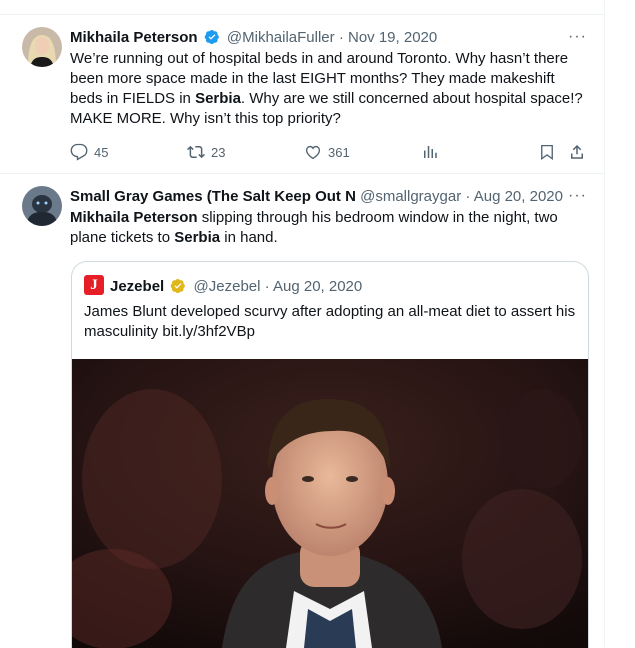  What do you see at coordinates (79, 152) in the screenshot?
I see `reply-icon` at bounding box center [79, 152].